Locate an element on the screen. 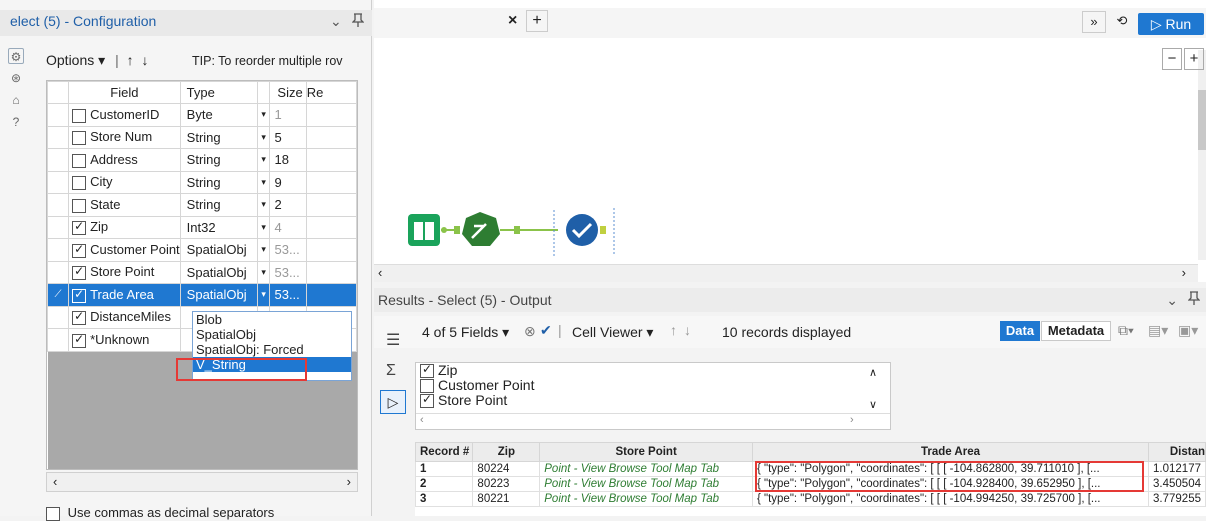 This screenshot has width=1206, height=521. canvas-horizontal-scrollbar: ‹ › is located at coordinates (786, 273).